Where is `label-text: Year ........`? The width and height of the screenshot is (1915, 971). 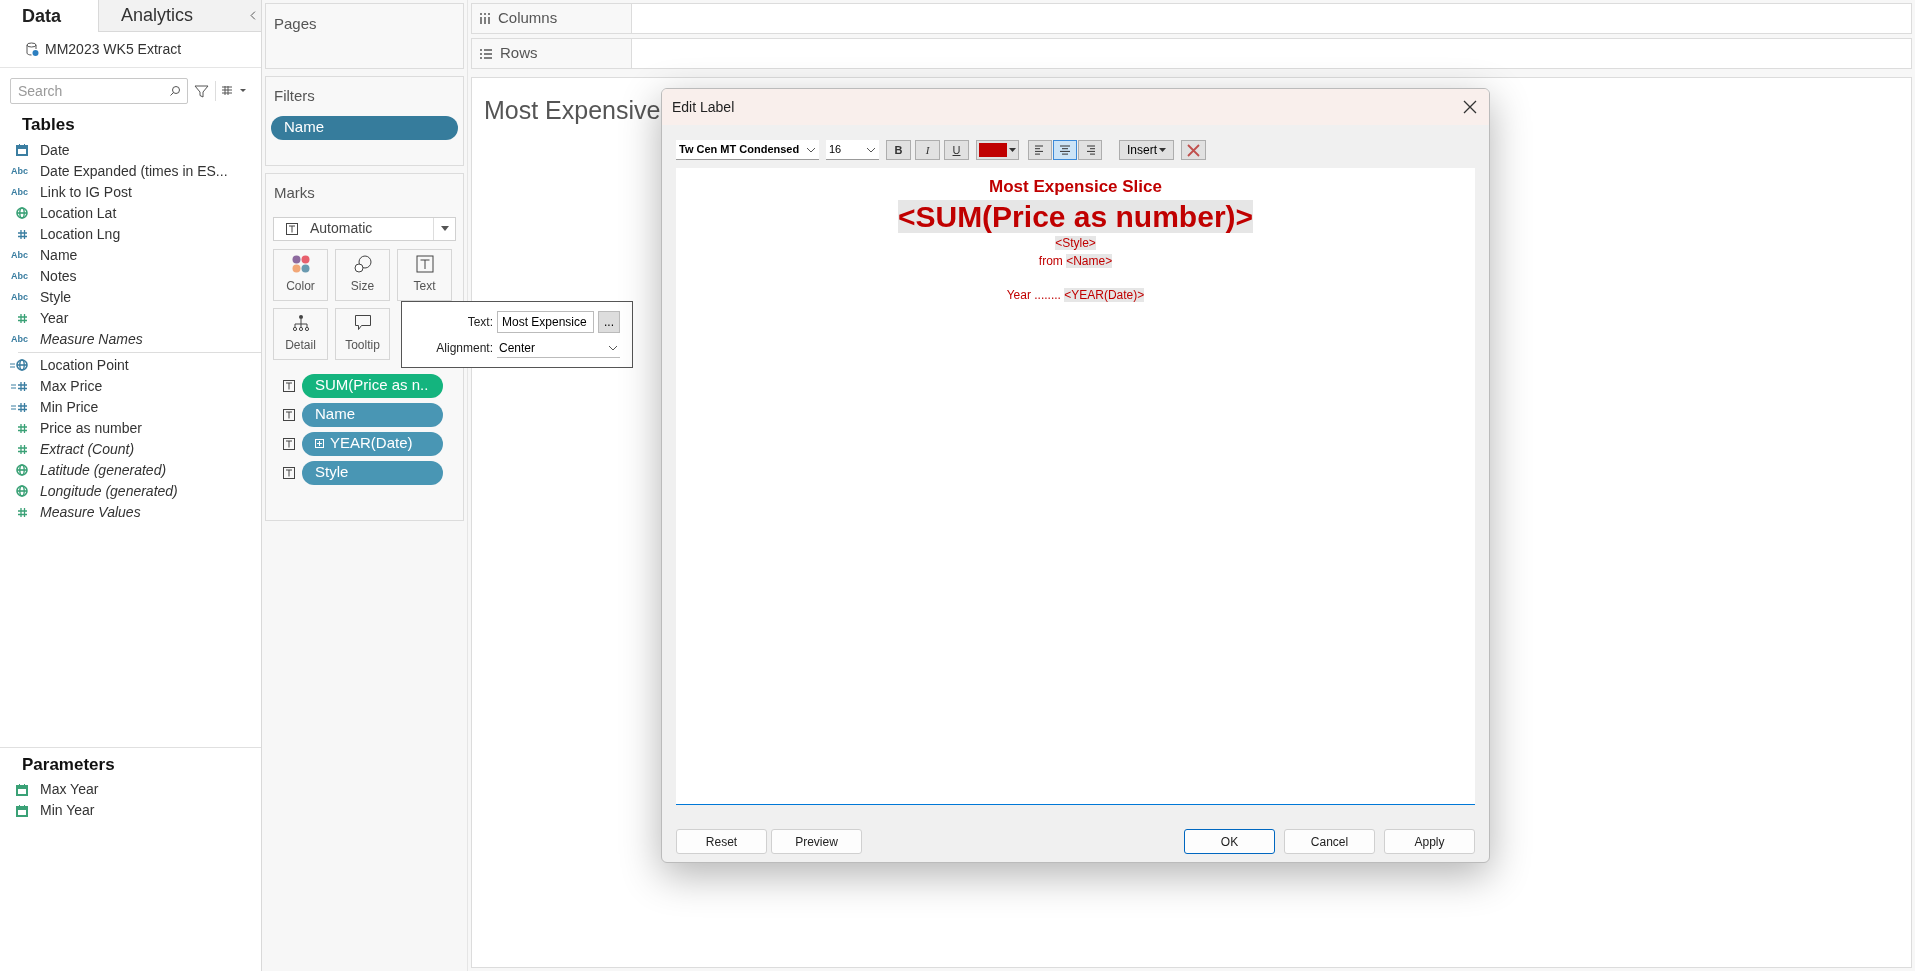
label-text: Year ........ is located at coordinates (1034, 294).